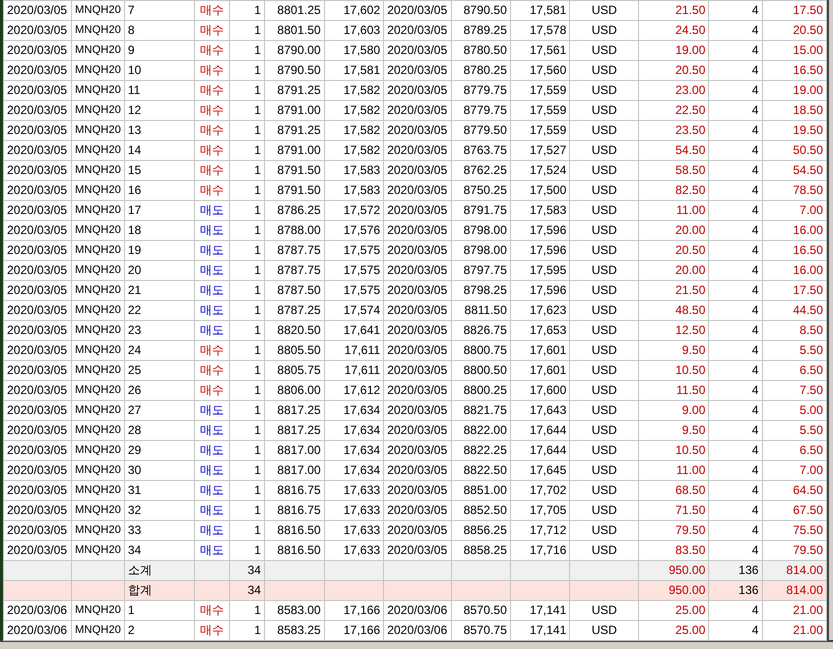 Image resolution: width=833 pixels, height=649 pixels. I want to click on table-cell: 23.00, so click(690, 90).